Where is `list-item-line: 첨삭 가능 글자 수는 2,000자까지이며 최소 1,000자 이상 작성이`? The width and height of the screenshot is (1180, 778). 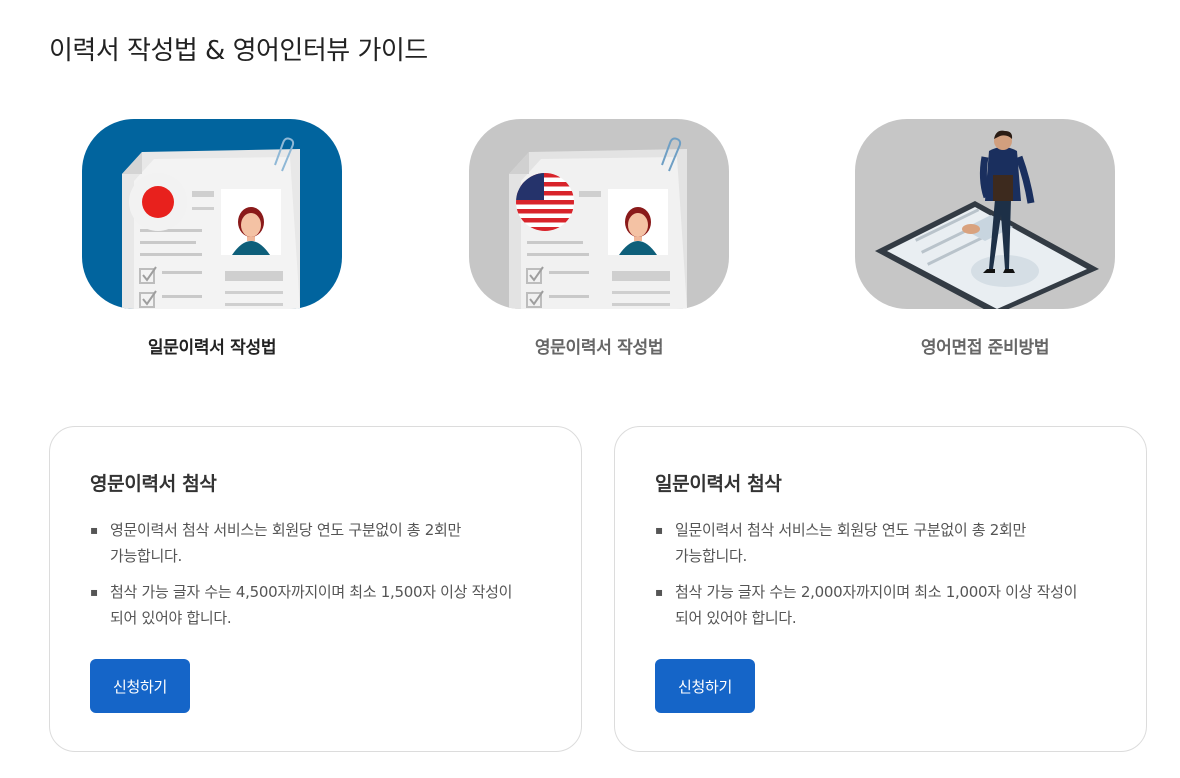
list-item-line: 첨삭 가능 글자 수는 2,000자까지이며 최소 1,000자 이상 작성이 is located at coordinates (876, 592).